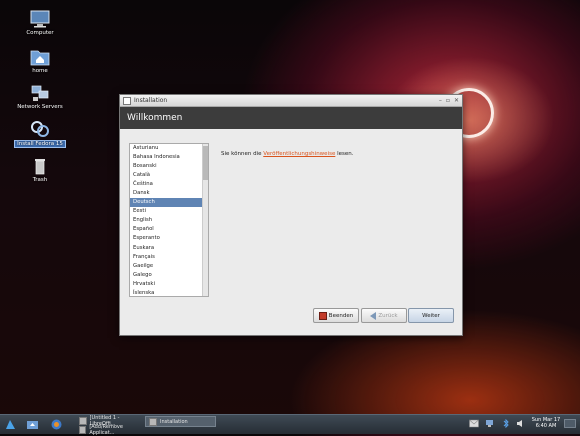 The height and width of the screenshot is (436, 580). I want to click on desktop-icon-computer: Computer, so click(40, 23).